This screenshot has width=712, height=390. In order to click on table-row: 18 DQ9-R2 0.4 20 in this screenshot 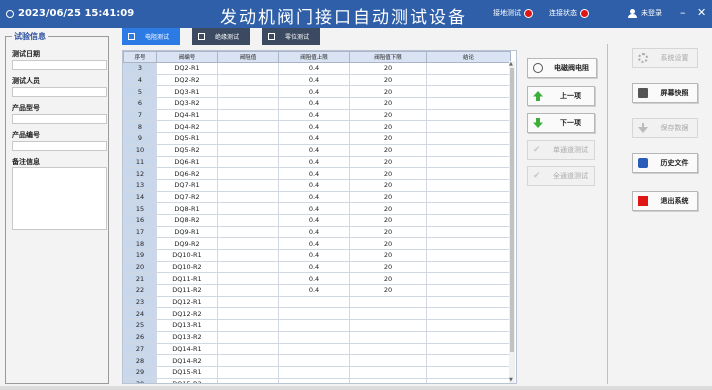, I will do `click(317, 243)`.